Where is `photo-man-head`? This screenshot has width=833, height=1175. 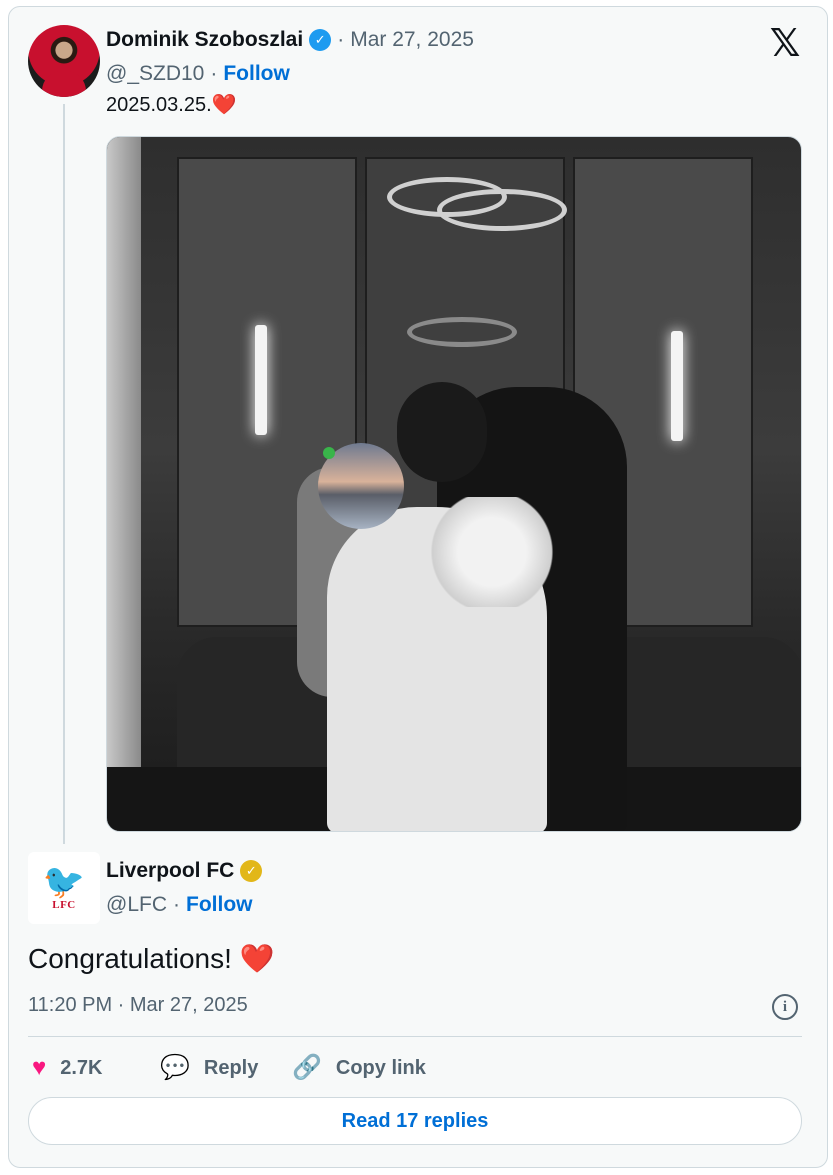 photo-man-head is located at coordinates (442, 432).